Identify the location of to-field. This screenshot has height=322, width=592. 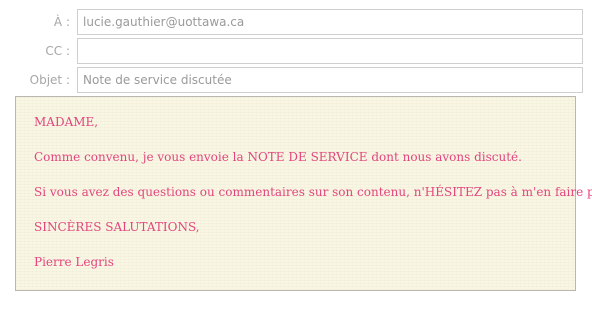
(330, 22).